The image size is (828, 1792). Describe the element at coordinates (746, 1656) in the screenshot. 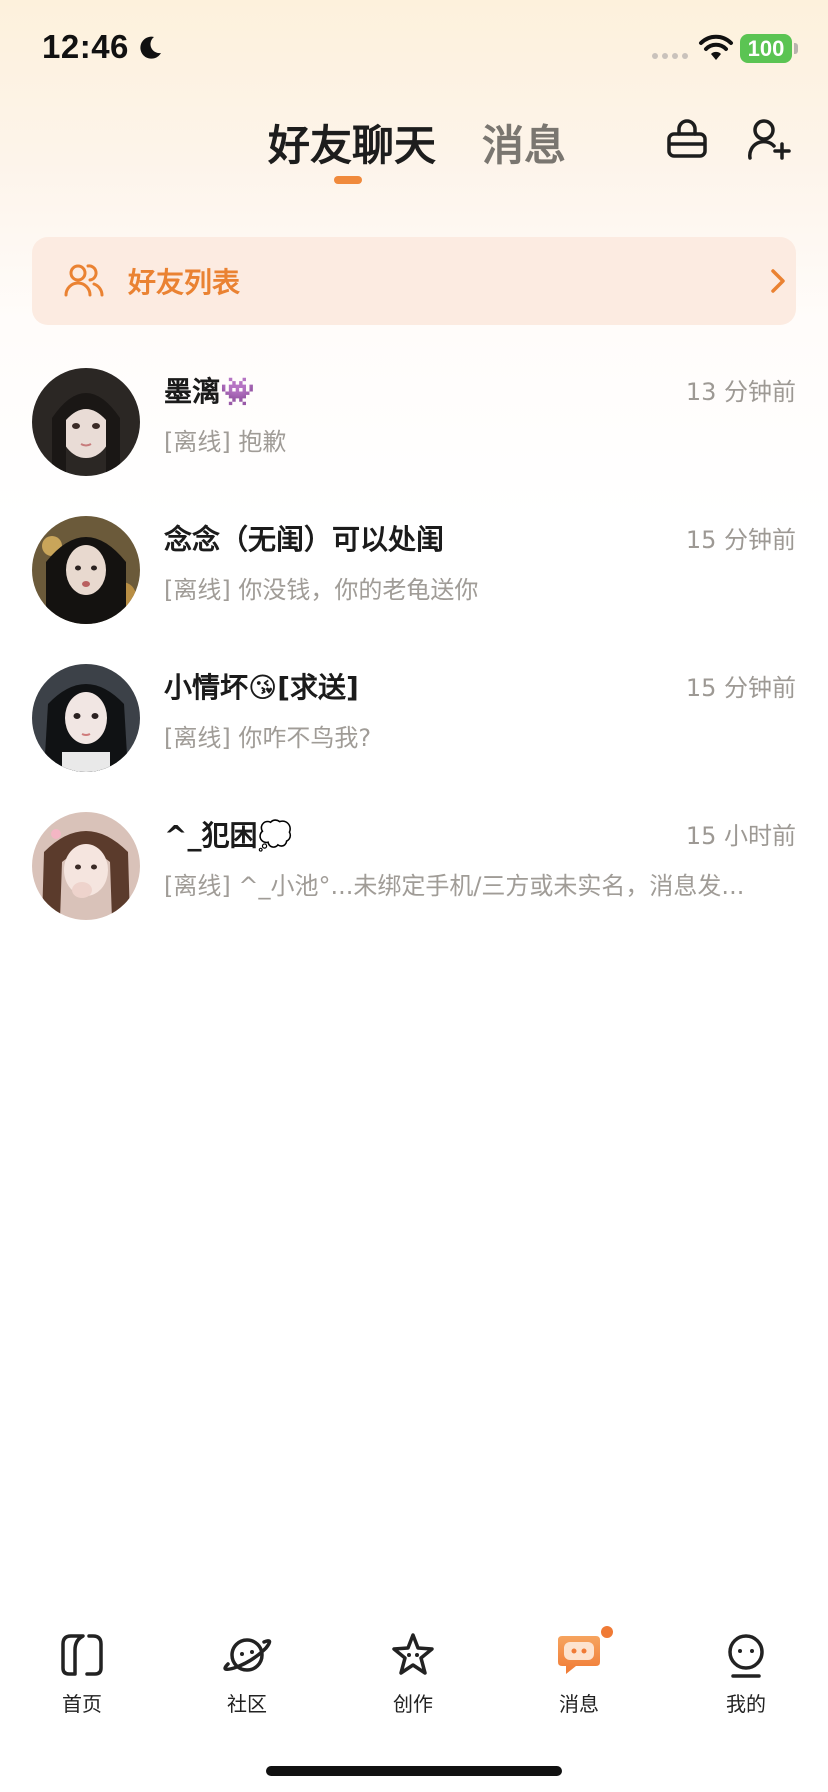

I see `profile-icon` at that location.